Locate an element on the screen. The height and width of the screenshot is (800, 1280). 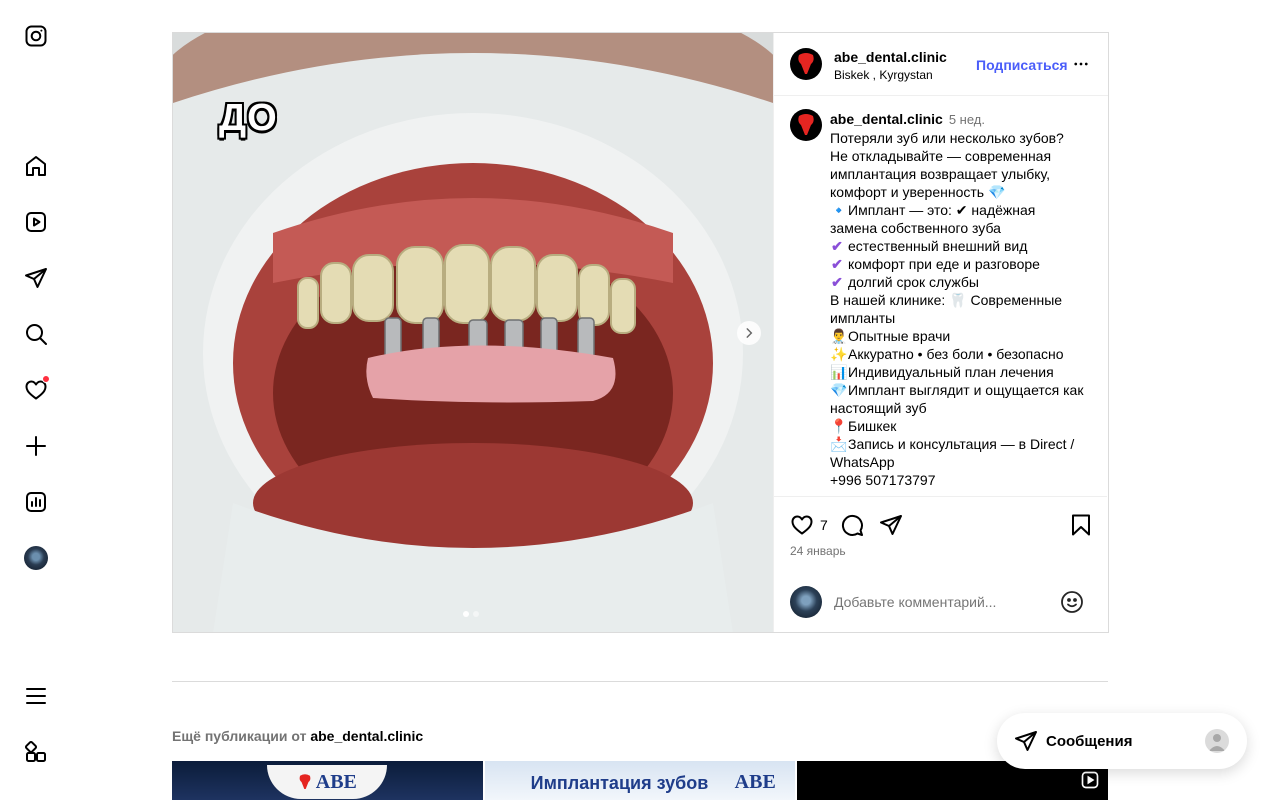
caption-line-text: Аккуратно • без боли • безопасно is located at coordinates (956, 354).